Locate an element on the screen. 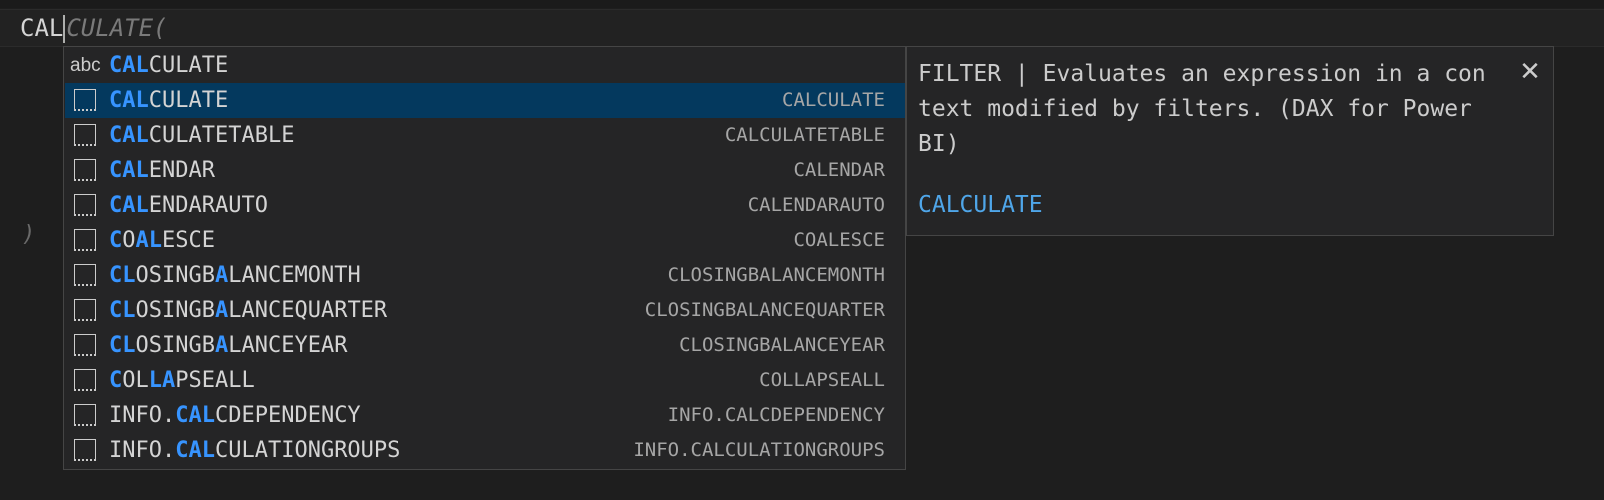 The width and height of the screenshot is (1604, 500). current-line-highlight is located at coordinates (802, 28).